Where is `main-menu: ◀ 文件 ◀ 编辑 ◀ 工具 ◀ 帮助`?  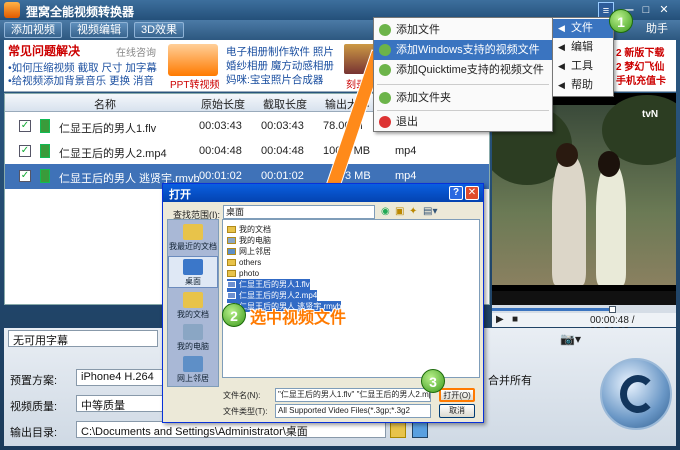 main-menu: ◀ 文件 ◀ 编辑 ◀ 工具 ◀ 帮助 is located at coordinates (583, 57).